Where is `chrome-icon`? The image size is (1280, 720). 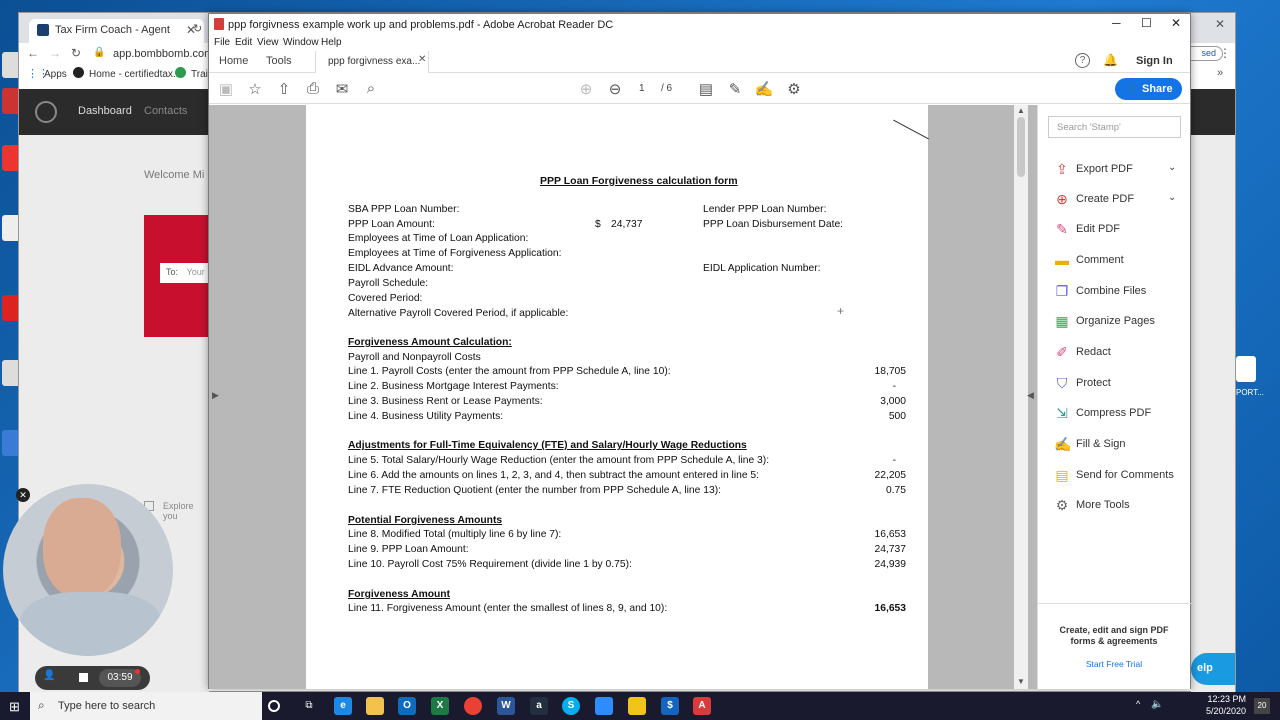
chrome-icon is located at coordinates (473, 706).